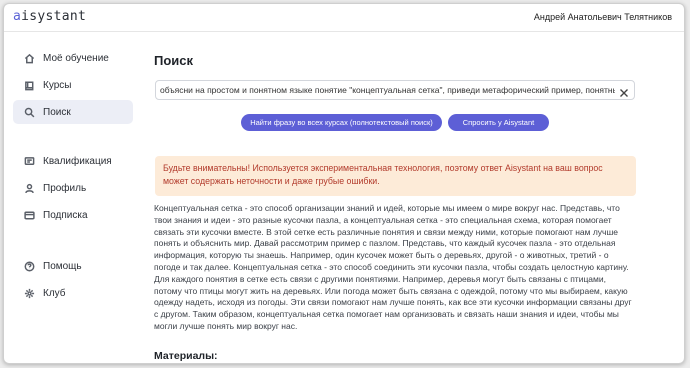 This screenshot has height=368, width=690. Describe the element at coordinates (29, 161) in the screenshot. I see `diploma-icon` at that location.